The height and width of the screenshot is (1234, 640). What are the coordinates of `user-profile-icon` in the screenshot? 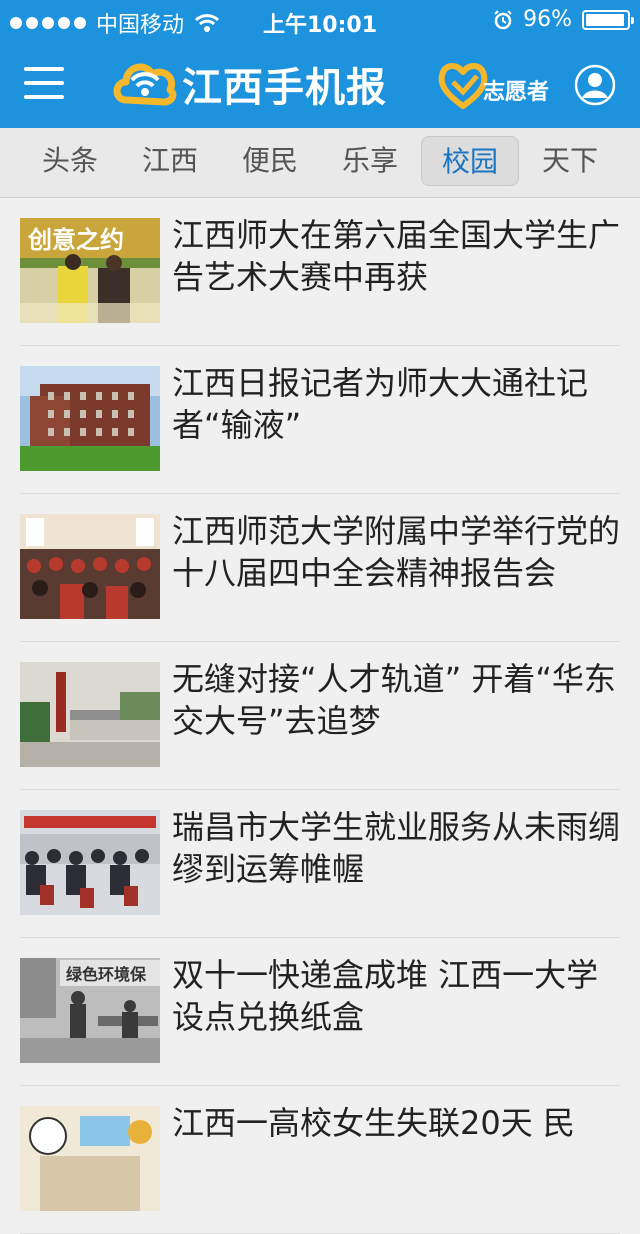 It's located at (595, 85).